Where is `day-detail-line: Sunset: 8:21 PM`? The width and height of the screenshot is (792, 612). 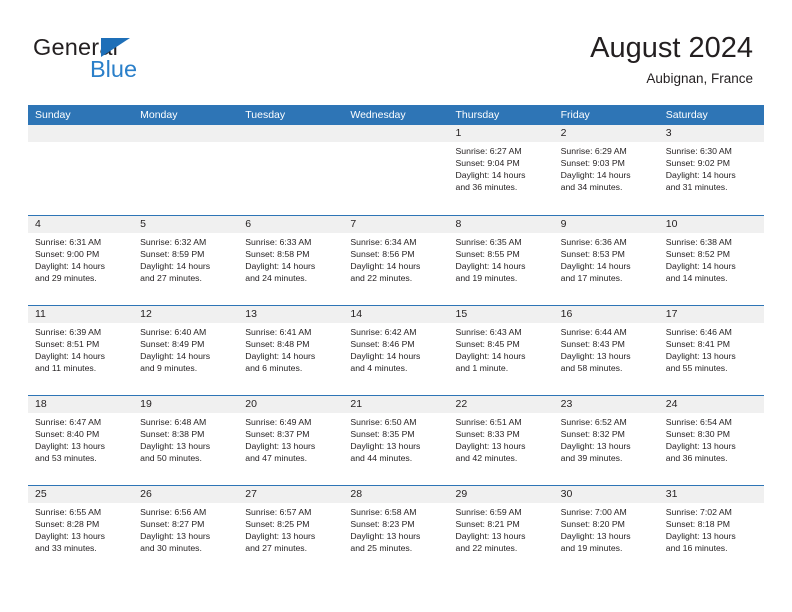
day-detail-line: Sunset: 8:21 PM is located at coordinates (487, 524).